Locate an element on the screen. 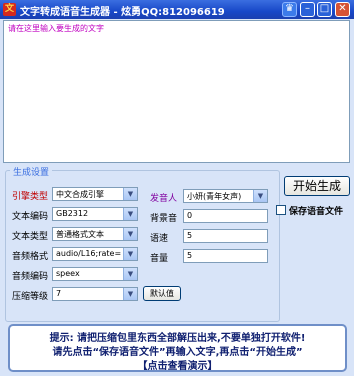 The width and height of the screenshot is (354, 376). speed-value: 5 is located at coordinates (190, 235).